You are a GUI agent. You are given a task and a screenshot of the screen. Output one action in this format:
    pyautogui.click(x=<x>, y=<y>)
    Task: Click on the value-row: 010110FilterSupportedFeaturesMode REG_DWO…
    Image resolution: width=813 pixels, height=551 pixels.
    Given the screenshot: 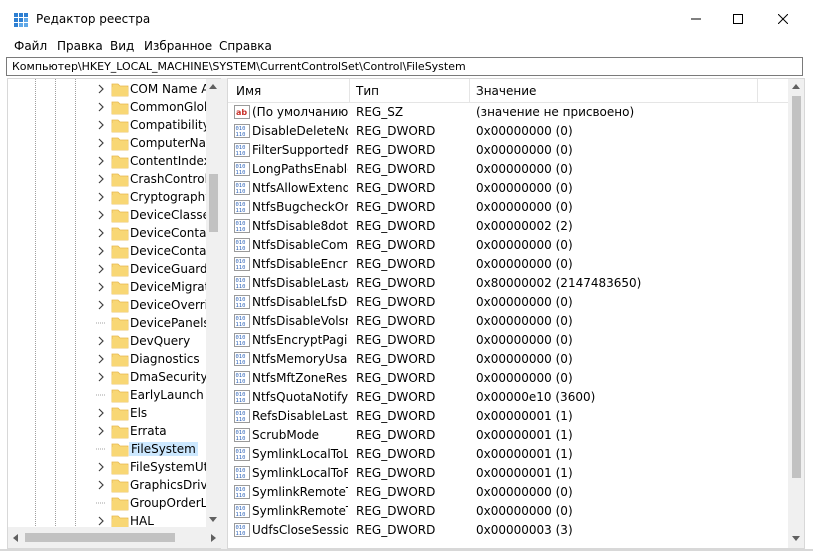 What is the action you would take?
    pyautogui.click(x=508, y=150)
    